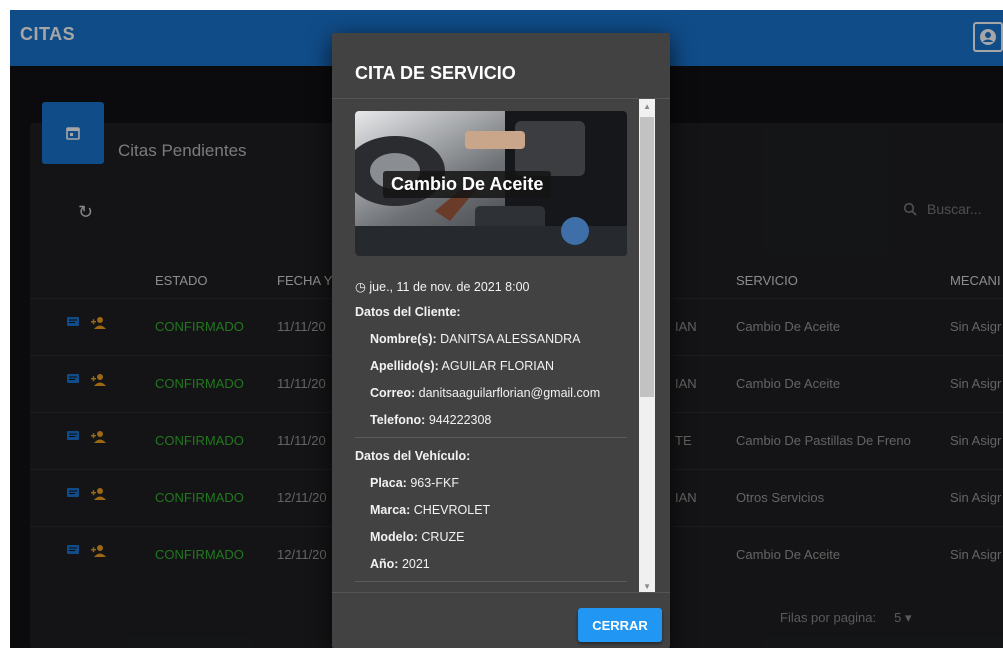 The width and height of the screenshot is (1003, 648). What do you see at coordinates (398, 420) in the screenshot?
I see `field-label: Telefono:` at bounding box center [398, 420].